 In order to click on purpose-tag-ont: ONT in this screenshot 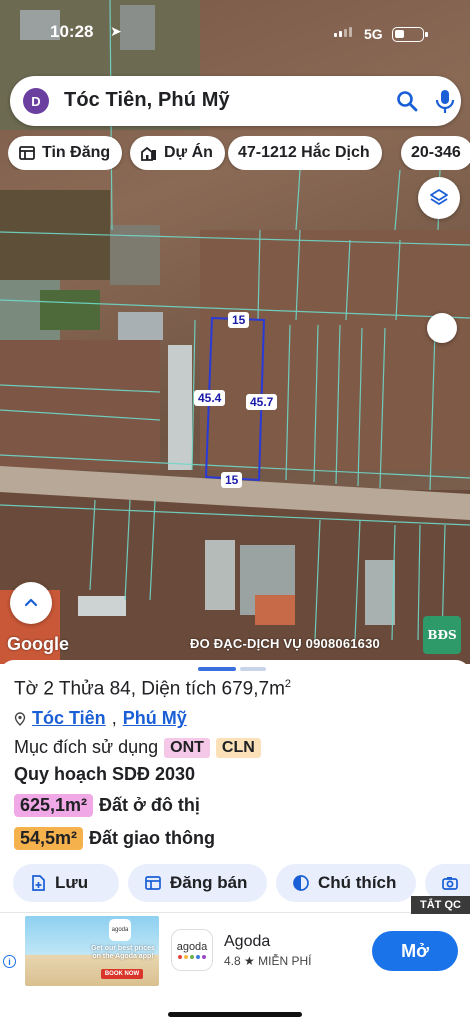, I will do `click(187, 747)`.